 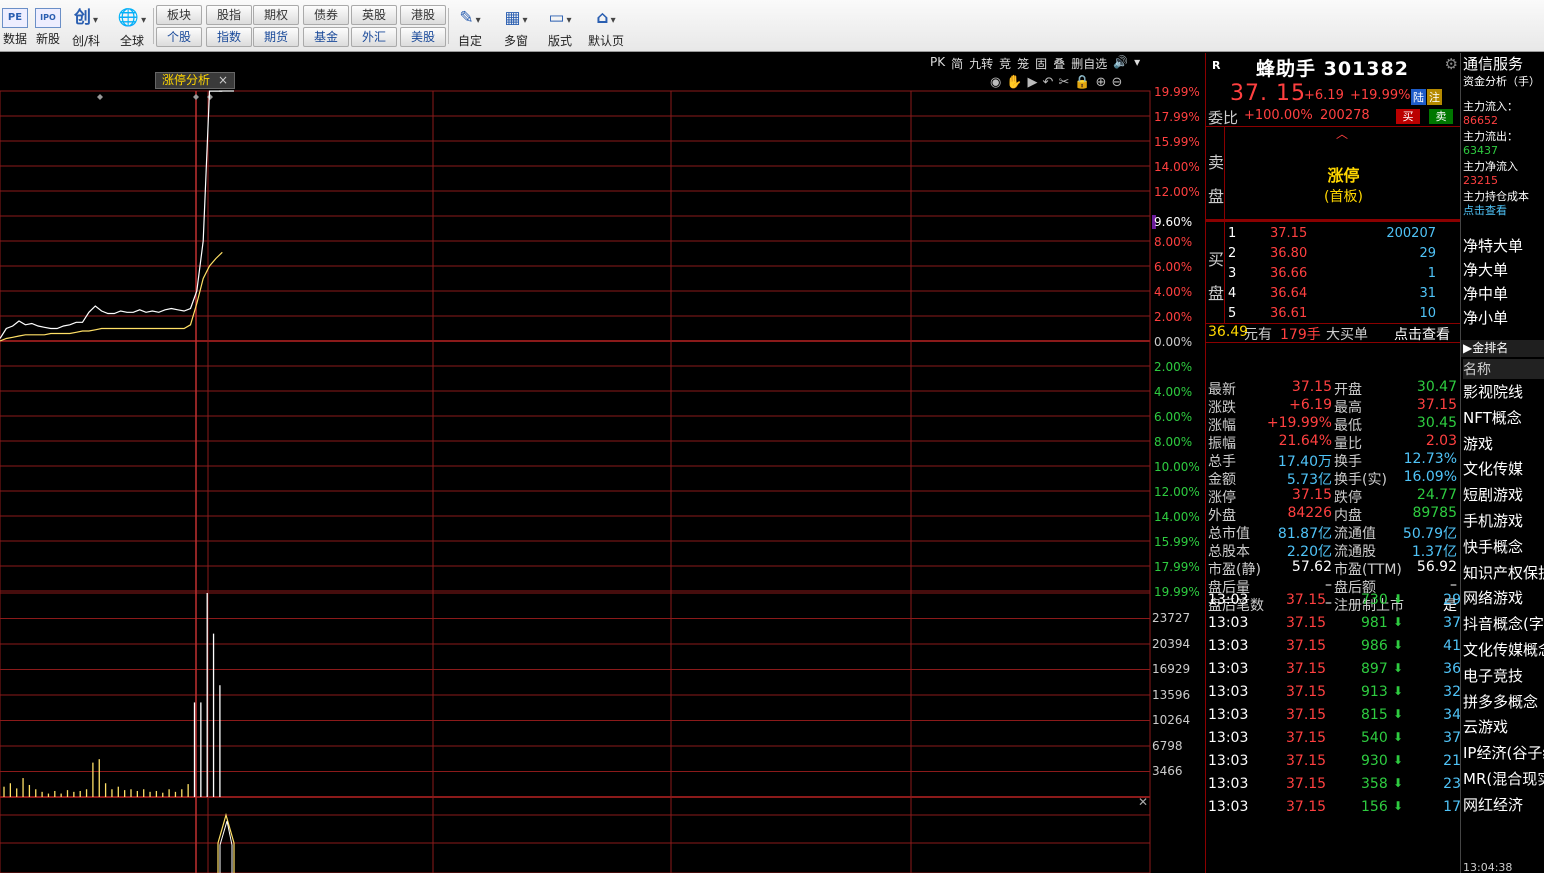 What do you see at coordinates (1493, 804) in the screenshot?
I see `concept-item: 网红经济` at bounding box center [1493, 804].